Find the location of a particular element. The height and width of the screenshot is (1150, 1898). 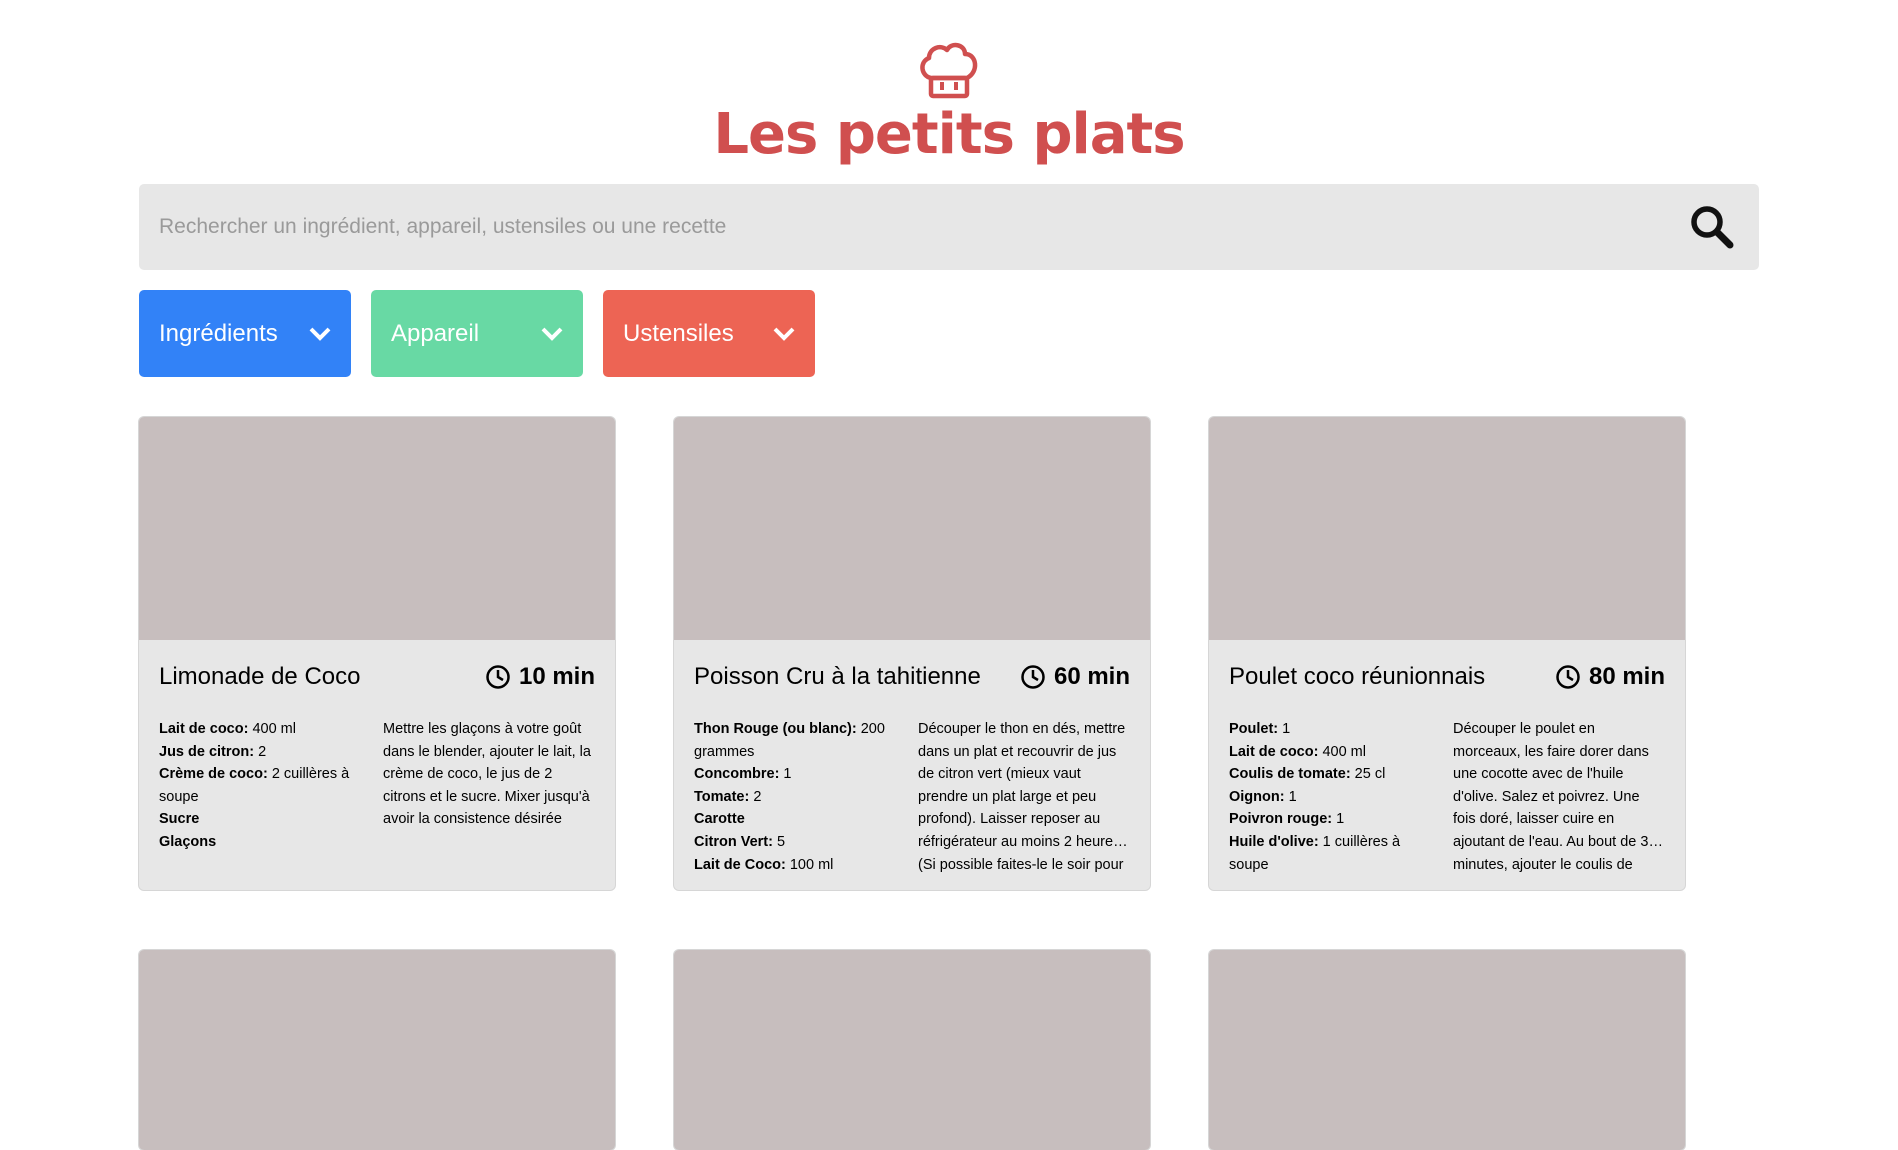

filter-ingredients-dropdown: Ingrédients is located at coordinates (245, 333).